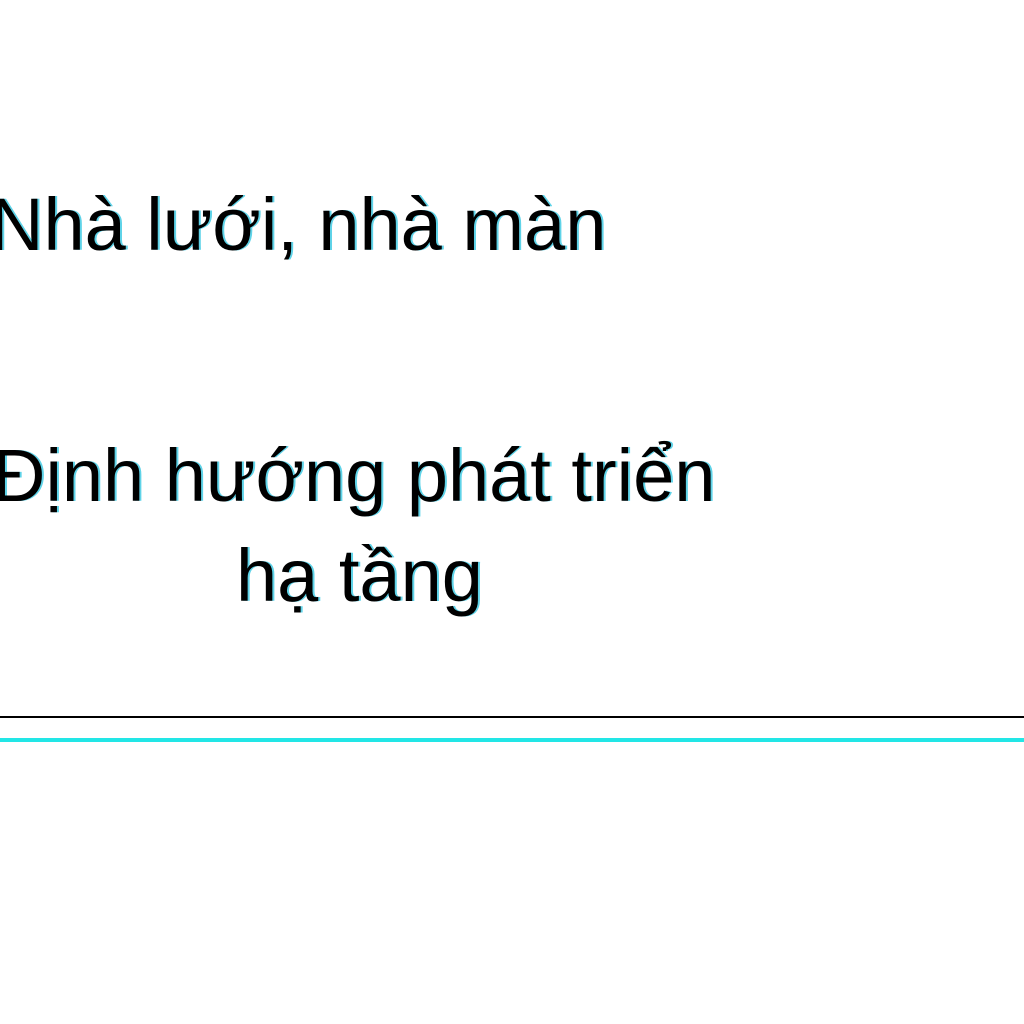 The width and height of the screenshot is (1024, 1024). I want to click on text-dinh-huong-phat-trien: Định hướng phát triển, so click(358, 475).